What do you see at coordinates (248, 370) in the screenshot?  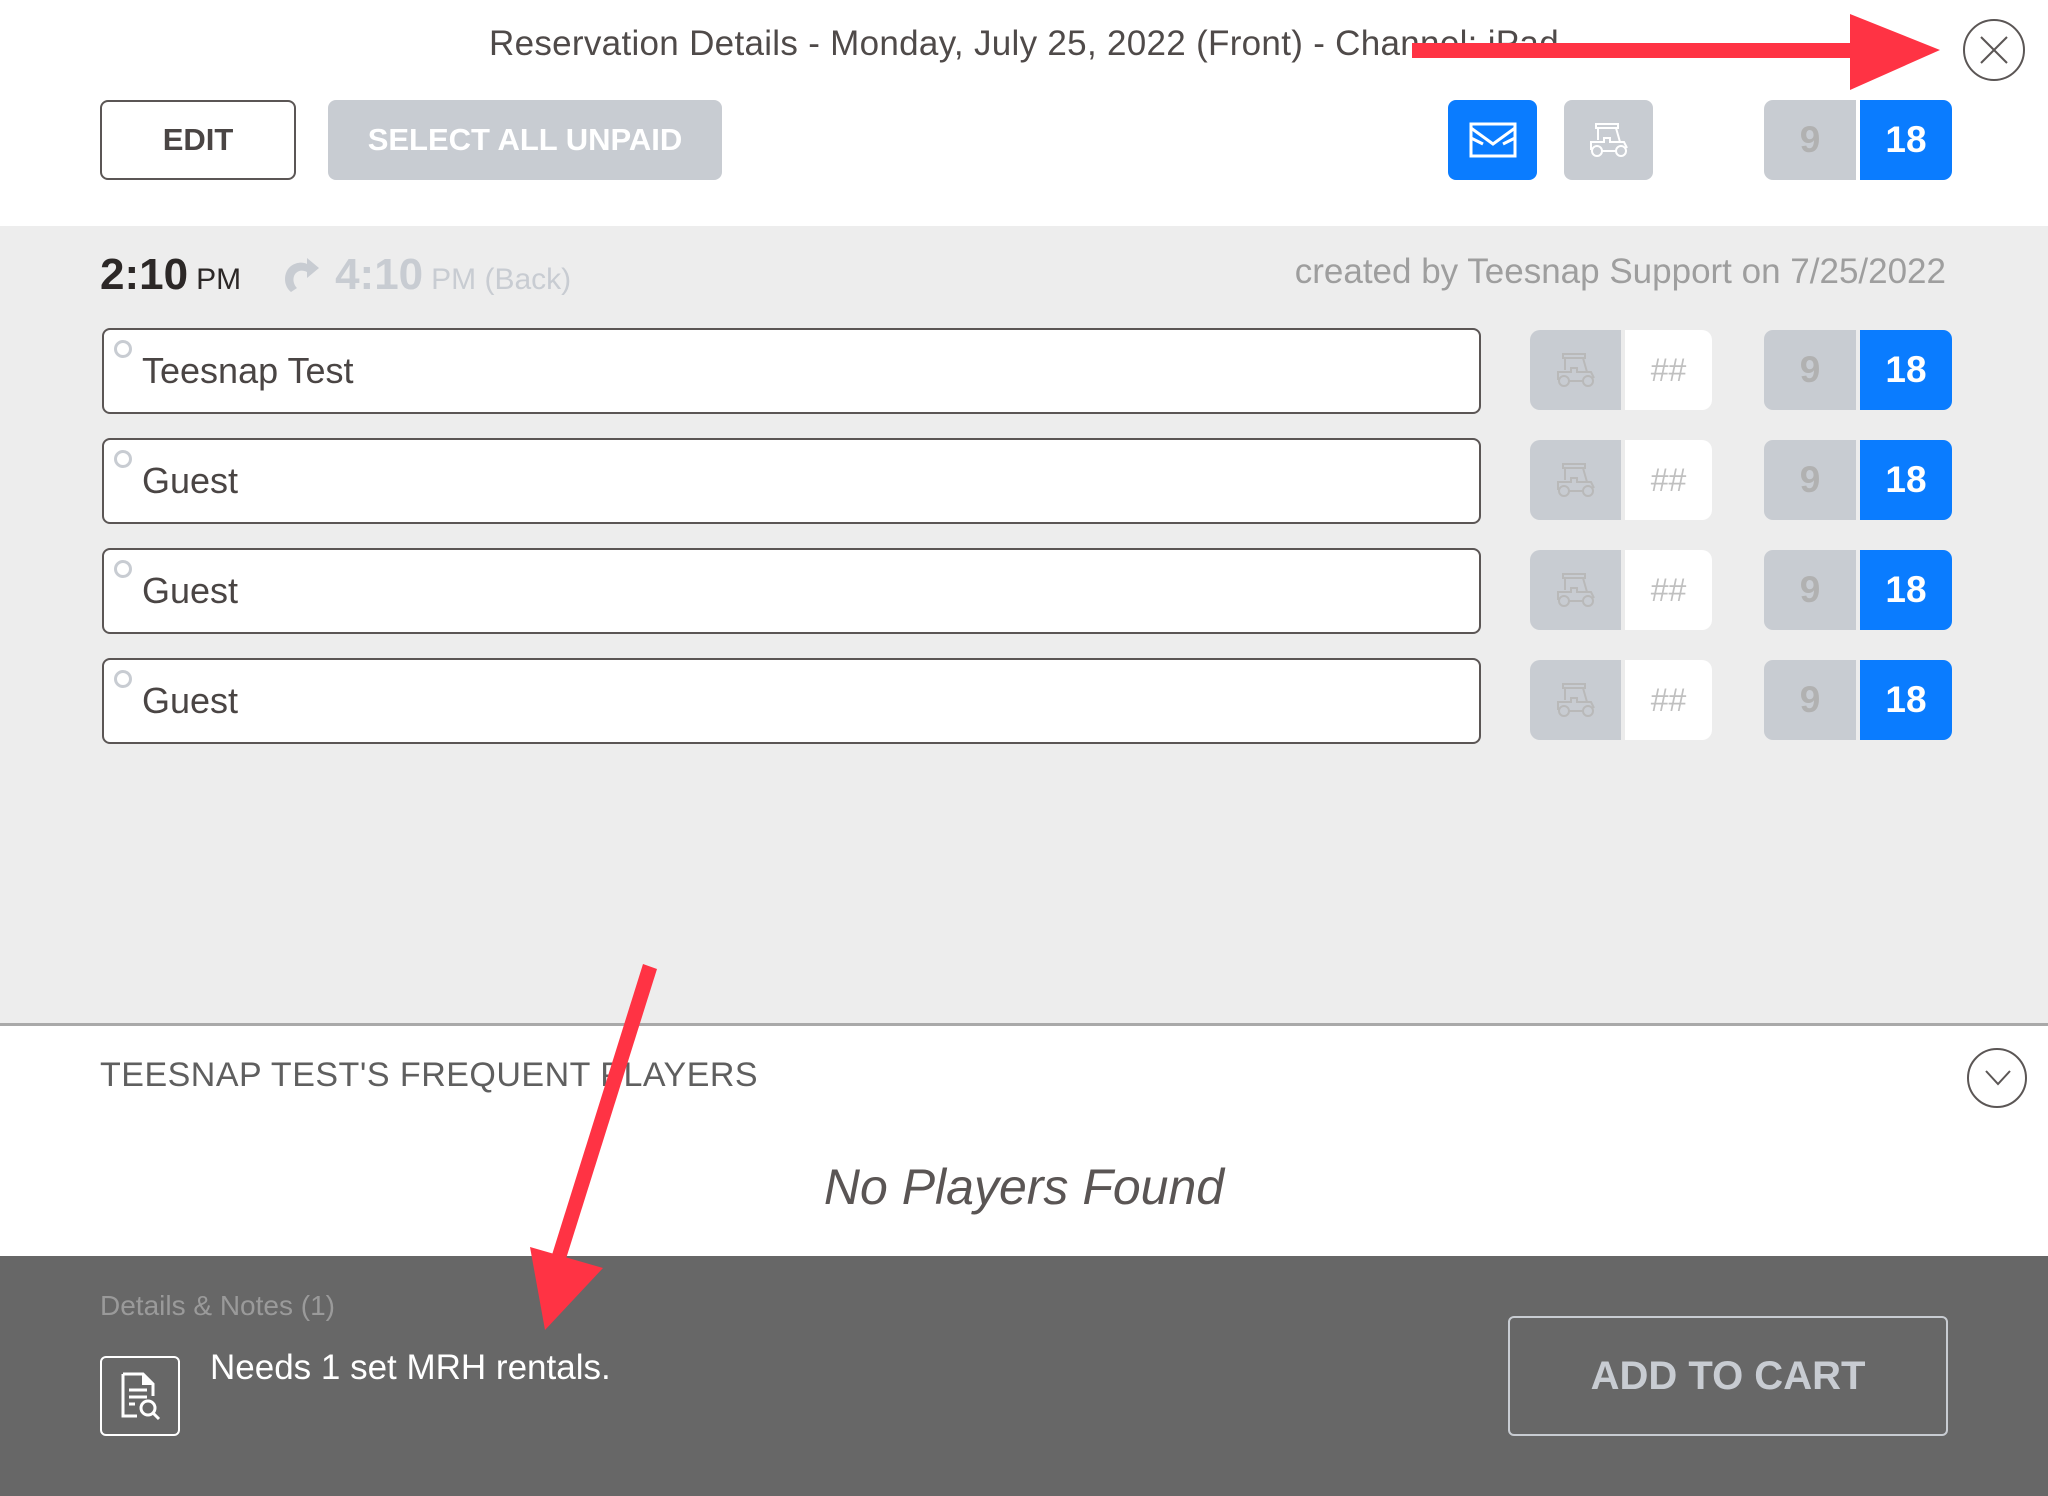 I see `player-name: Teesnap Test` at bounding box center [248, 370].